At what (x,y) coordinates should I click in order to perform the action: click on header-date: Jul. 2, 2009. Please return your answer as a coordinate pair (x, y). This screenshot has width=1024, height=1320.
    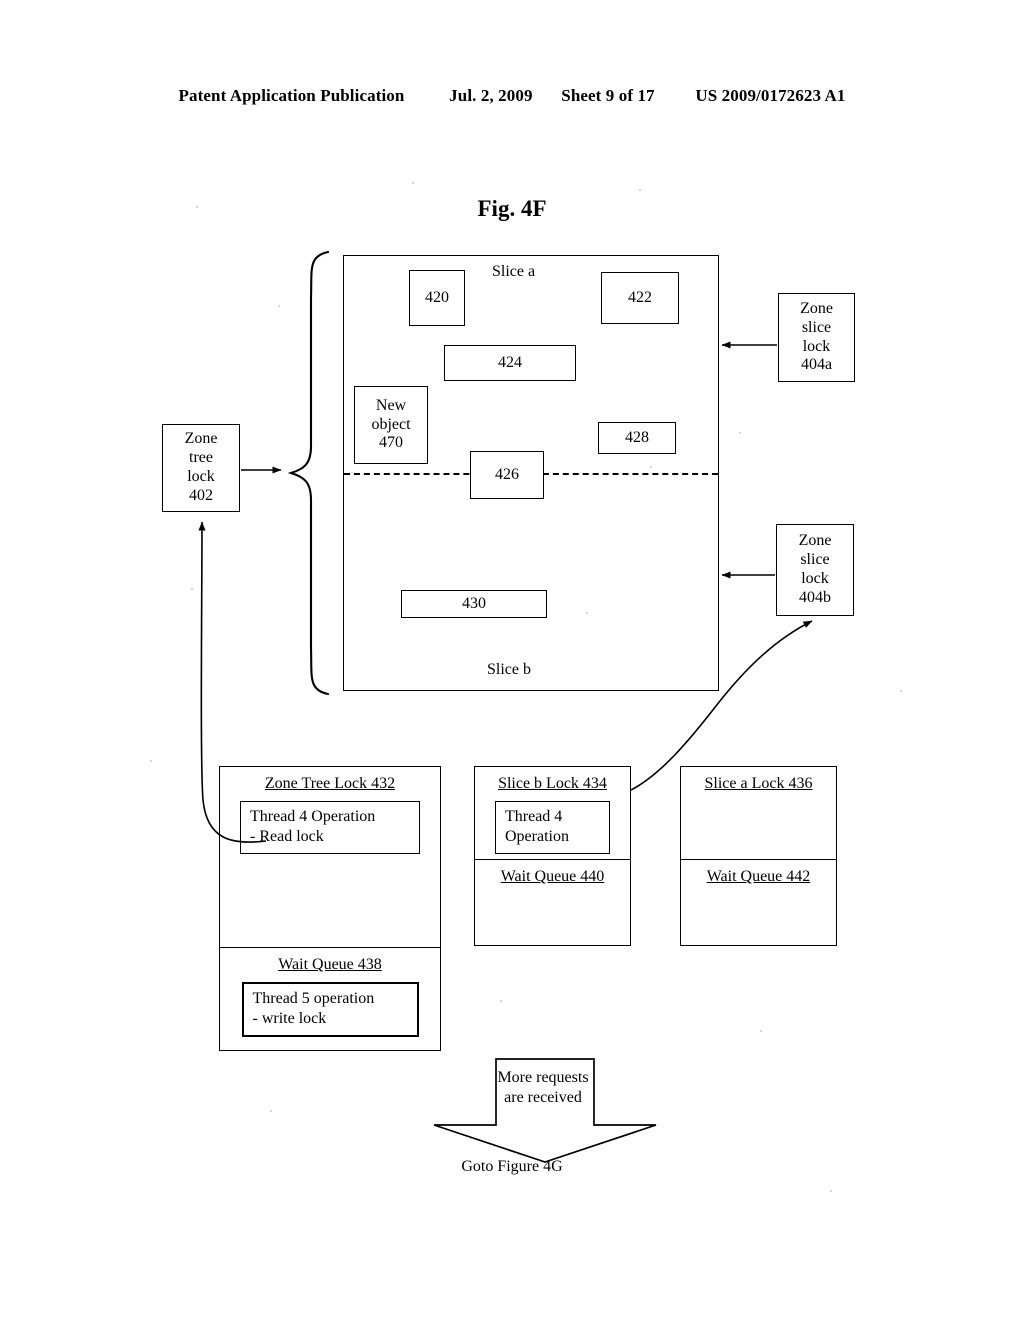
    Looking at the image, I should click on (491, 95).